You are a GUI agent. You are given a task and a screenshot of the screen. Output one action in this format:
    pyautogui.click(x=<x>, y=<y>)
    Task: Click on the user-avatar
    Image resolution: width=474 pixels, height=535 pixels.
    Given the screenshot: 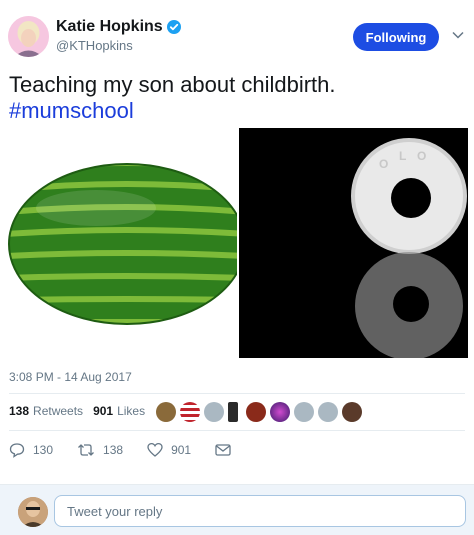 What is the action you would take?
    pyautogui.click(x=33, y=512)
    